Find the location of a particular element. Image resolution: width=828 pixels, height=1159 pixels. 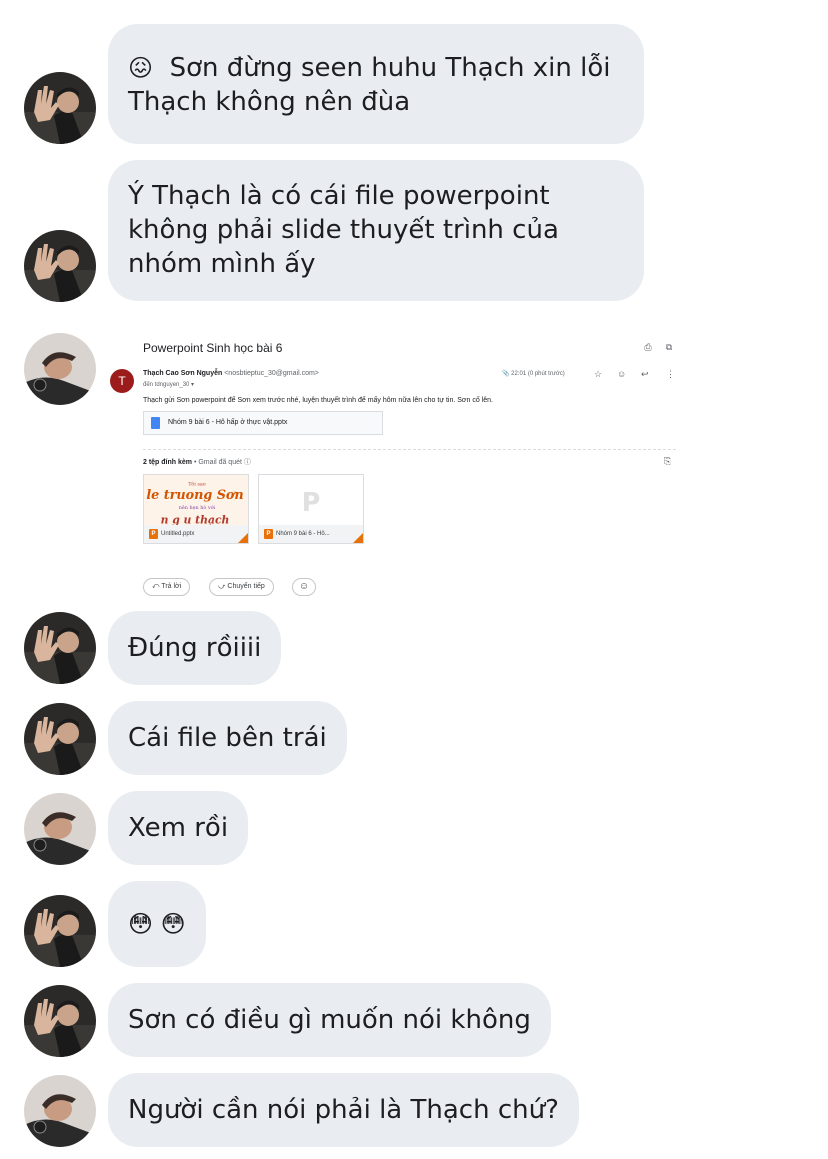

emoji-flushed-icon: 😳 😳 is located at coordinates (157, 924).